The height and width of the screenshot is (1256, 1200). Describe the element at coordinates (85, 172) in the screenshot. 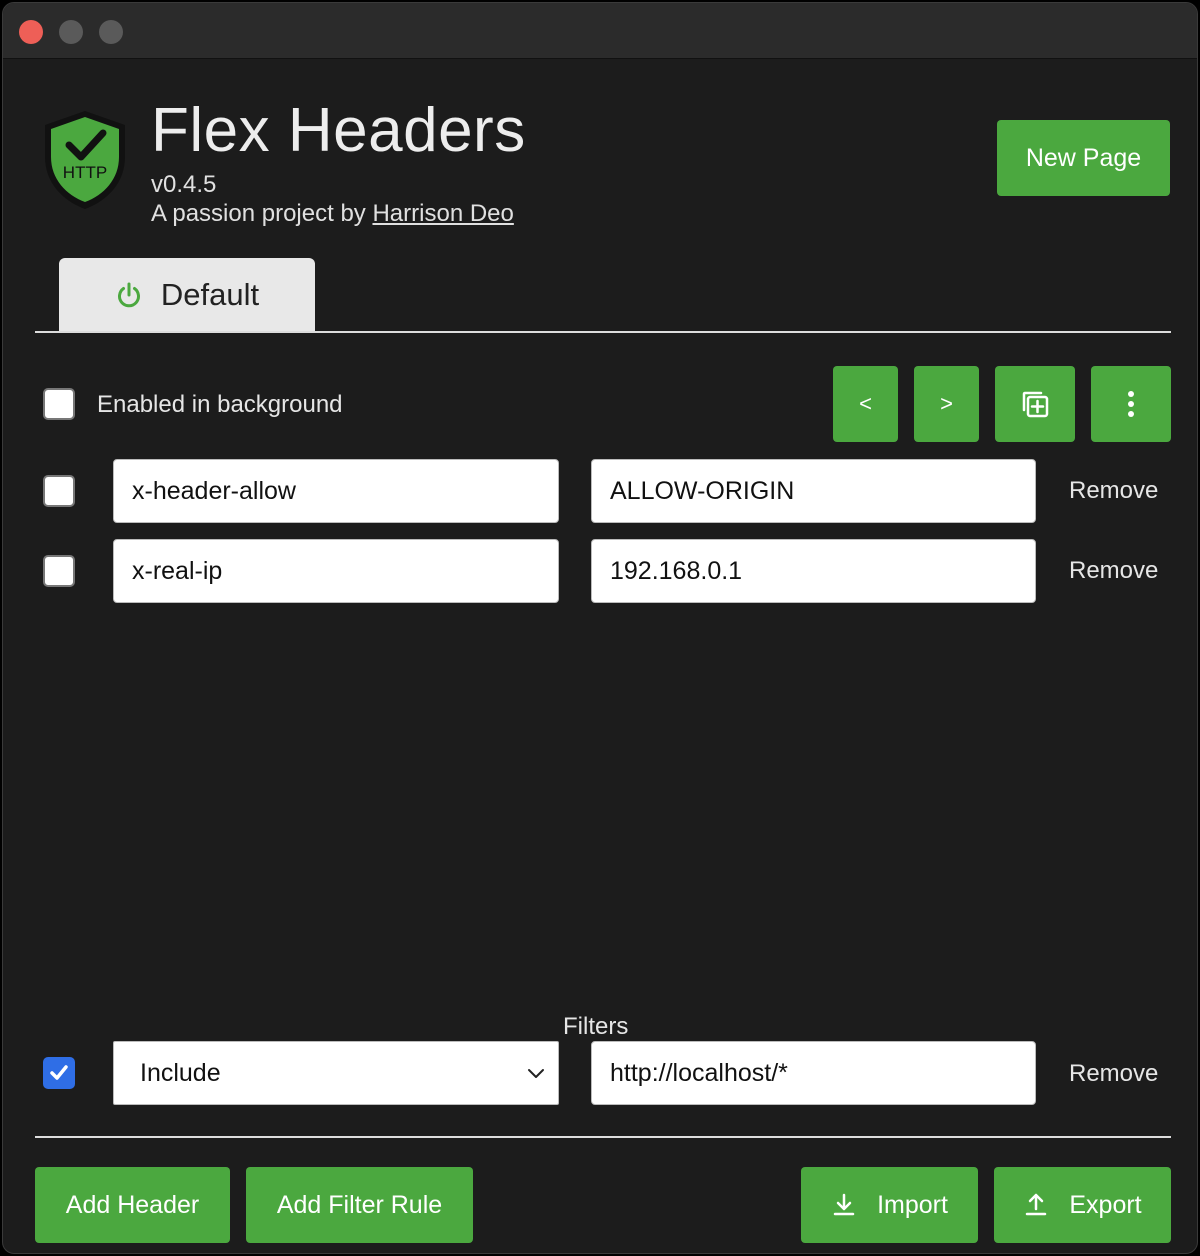

I see `logo-text: HTTP` at that location.